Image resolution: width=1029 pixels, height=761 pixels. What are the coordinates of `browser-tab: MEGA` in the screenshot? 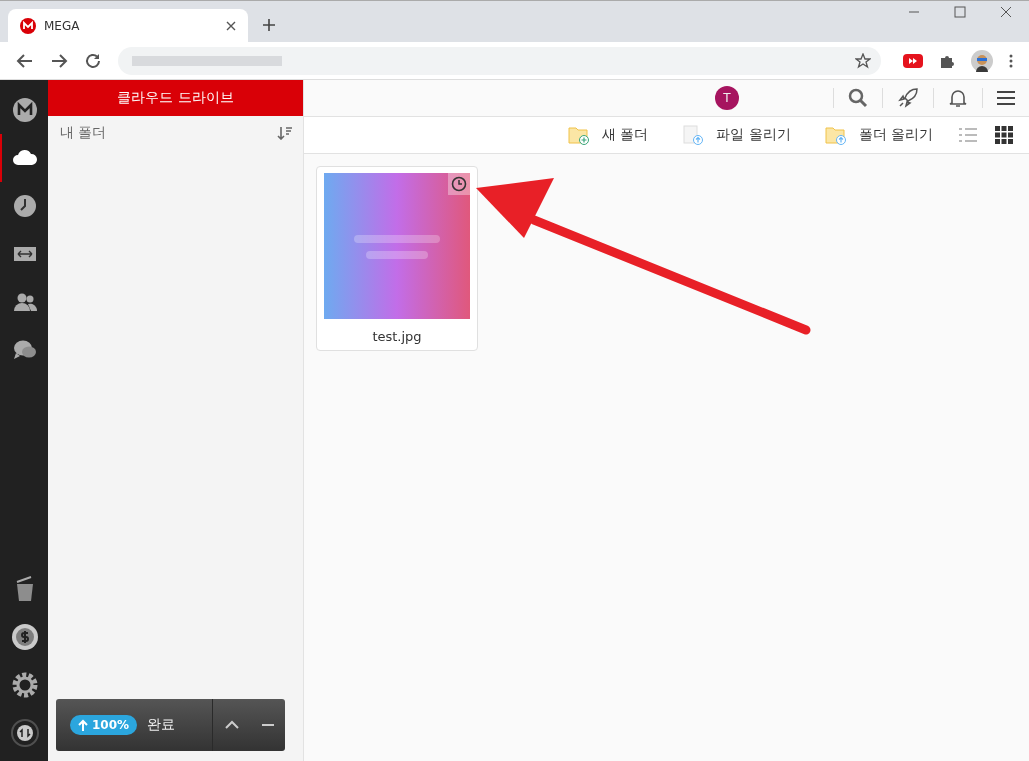 It's located at (128, 25).